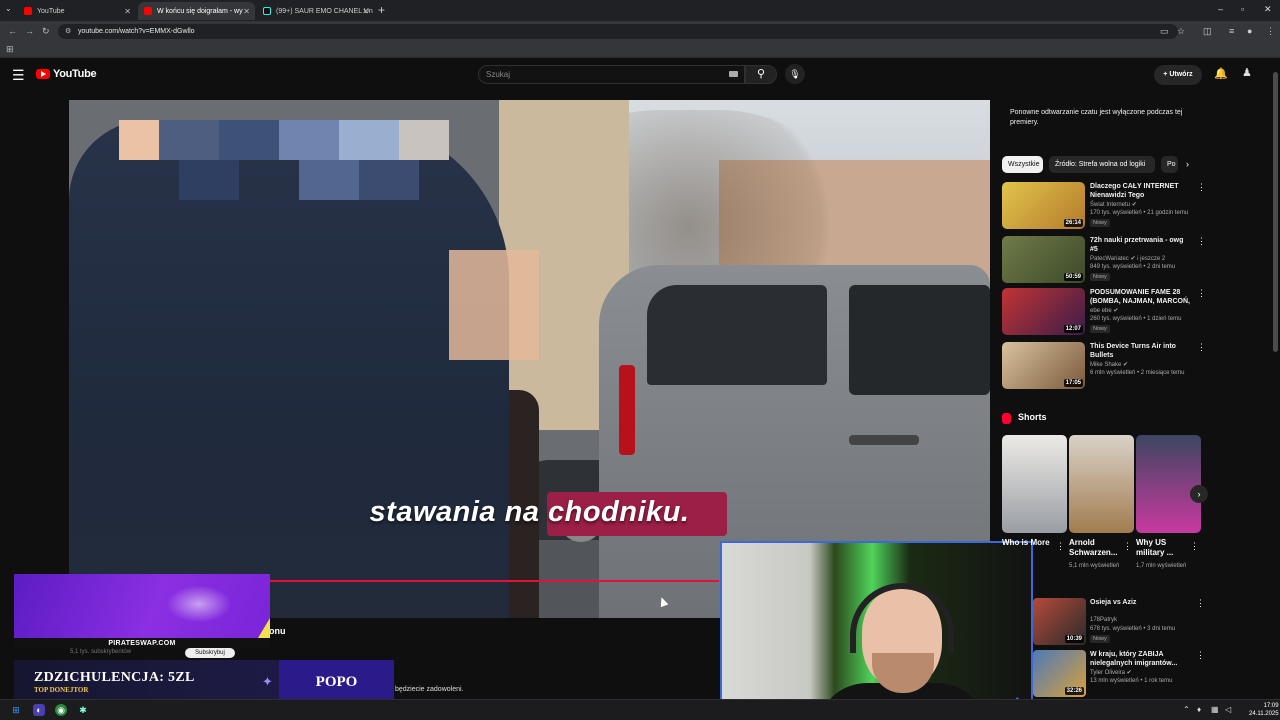 The width and height of the screenshot is (1280, 720). What do you see at coordinates (1113, 204) in the screenshot?
I see `channel-name: Świat Internetu ✔` at bounding box center [1113, 204].